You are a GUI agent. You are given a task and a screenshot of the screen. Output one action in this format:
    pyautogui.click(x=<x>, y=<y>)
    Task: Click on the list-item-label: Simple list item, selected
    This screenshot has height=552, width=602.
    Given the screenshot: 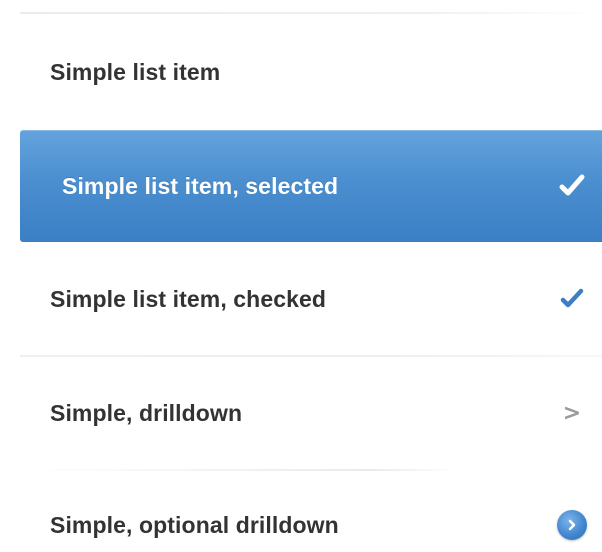 What is the action you would take?
    pyautogui.click(x=200, y=185)
    